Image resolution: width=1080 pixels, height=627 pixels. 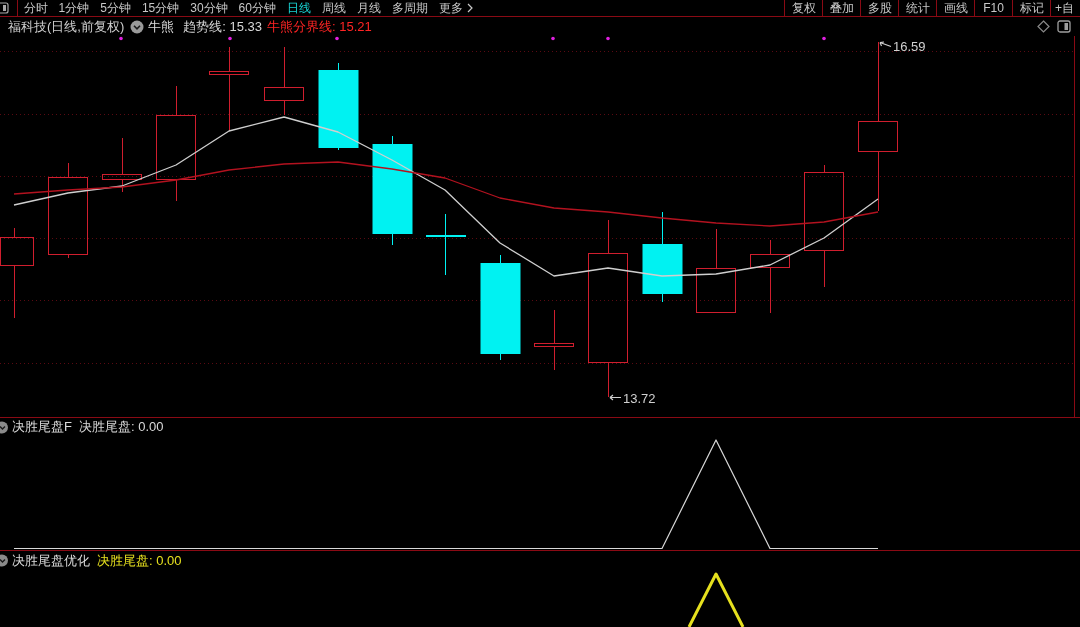 I want to click on indicator-value: 趋势线: 15.33, so click(x=223, y=26).